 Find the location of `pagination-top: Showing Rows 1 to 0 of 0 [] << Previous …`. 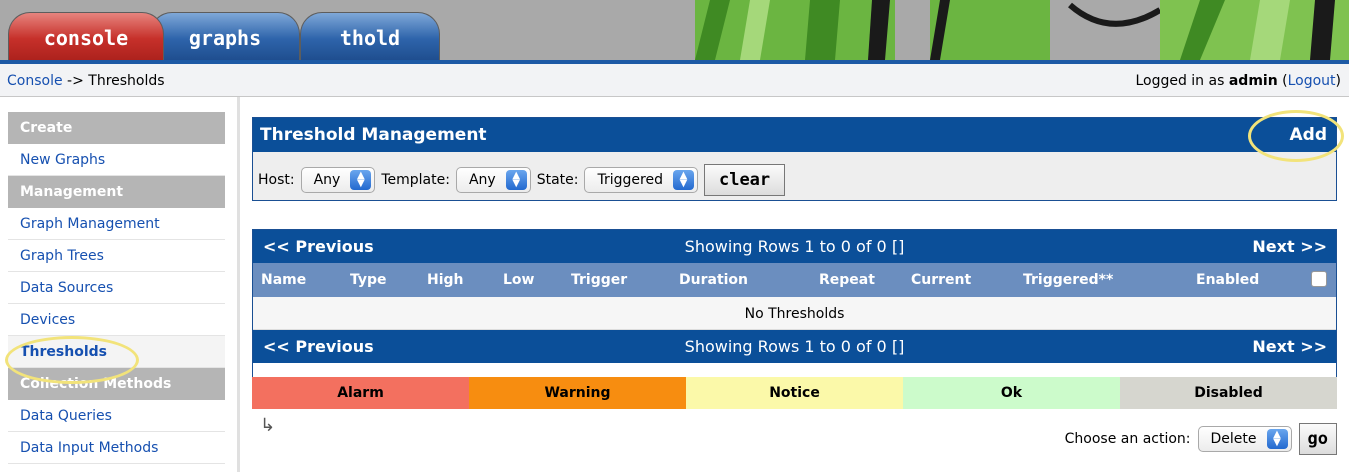

pagination-top: Showing Rows 1 to 0 of 0 [] << Previous … is located at coordinates (794, 246).